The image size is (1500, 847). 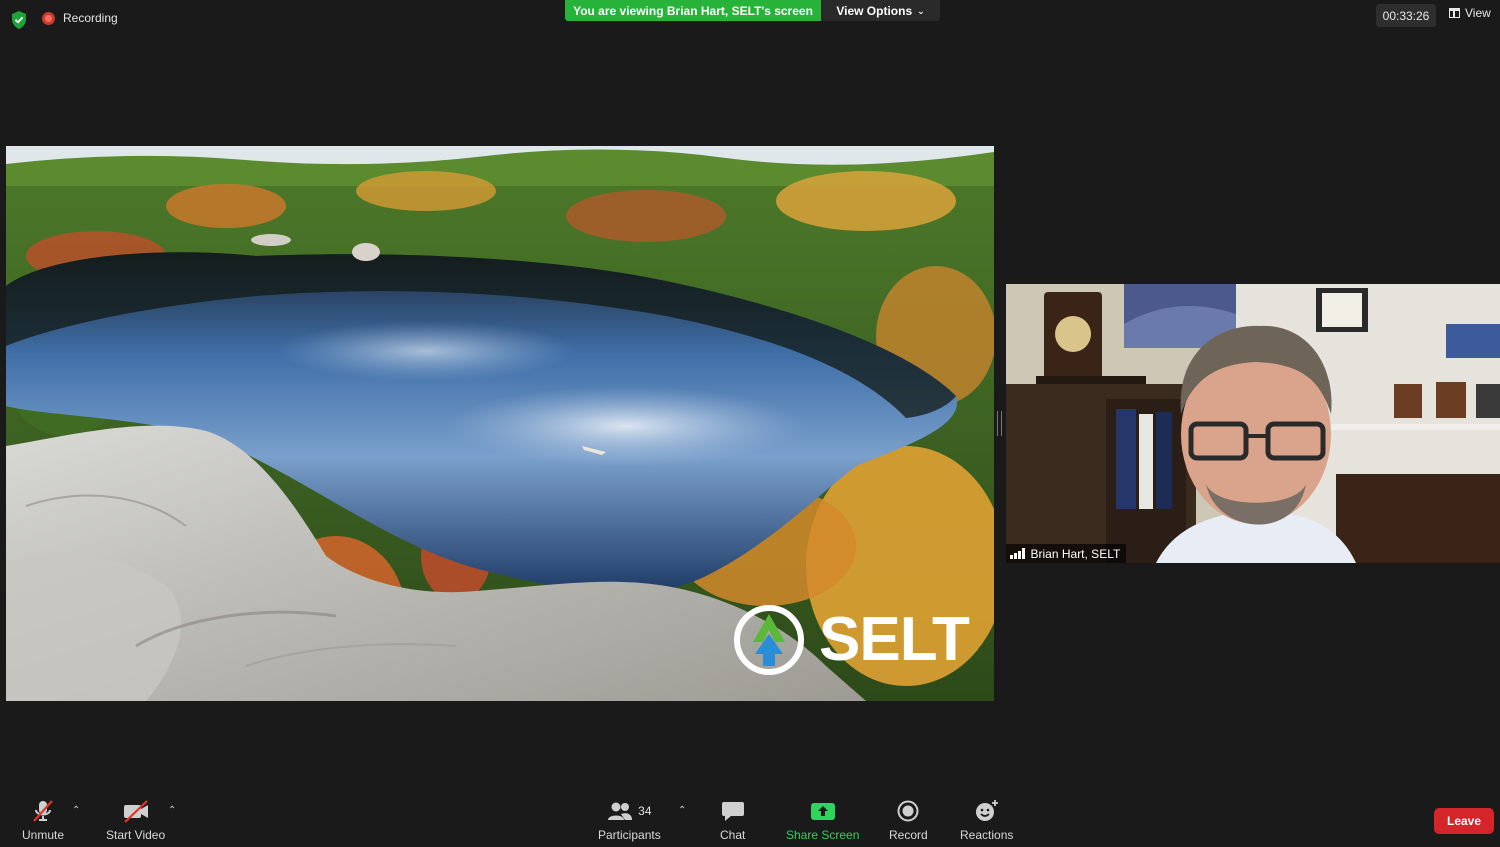 I want to click on chat-bubble-icon, so click(x=733, y=811).